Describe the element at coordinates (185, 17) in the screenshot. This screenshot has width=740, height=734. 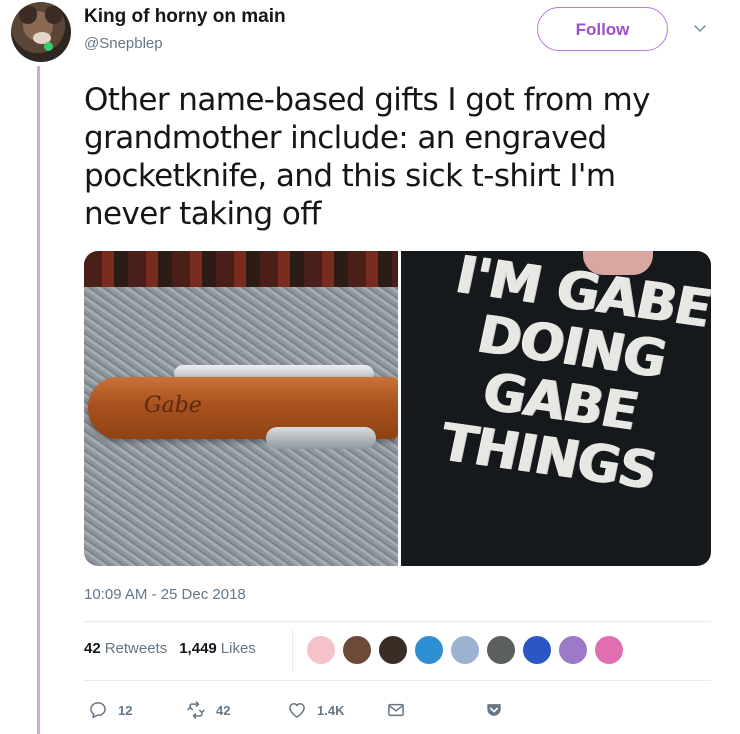
I see `display-name: King of horny on main` at that location.